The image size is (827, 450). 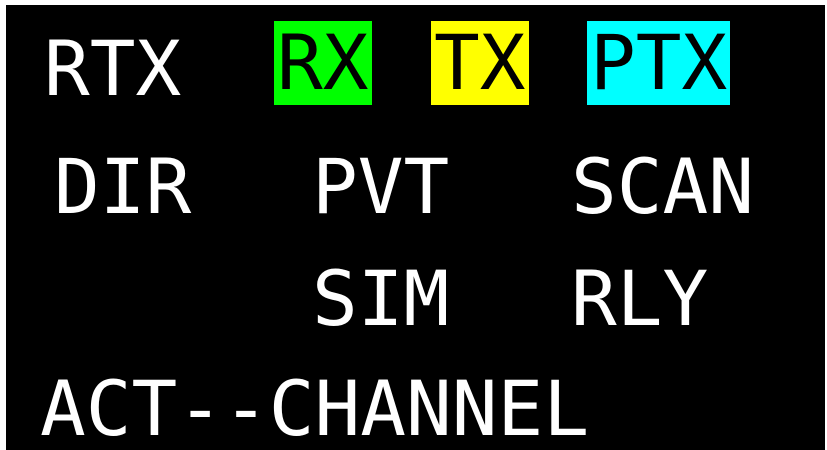 I want to click on rly-indicator: RLY, so click(x=640, y=298).